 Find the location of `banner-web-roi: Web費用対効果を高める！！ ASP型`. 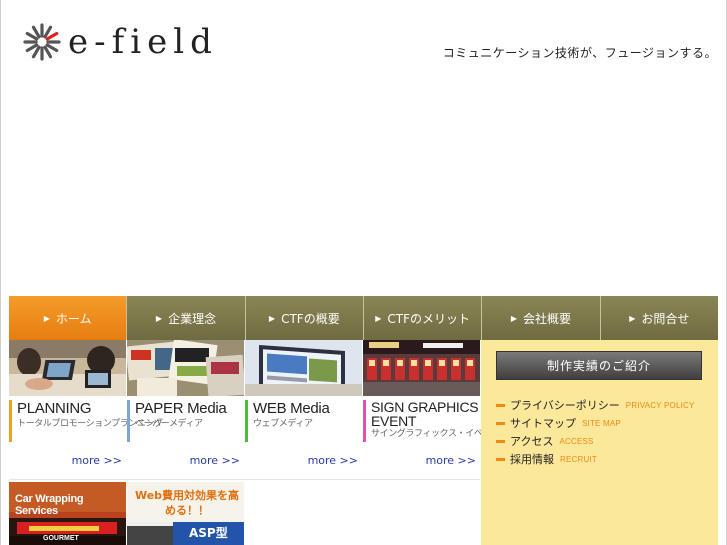

banner-web-roi: Web費用対効果を高める！！ ASP型 is located at coordinates (185, 513).